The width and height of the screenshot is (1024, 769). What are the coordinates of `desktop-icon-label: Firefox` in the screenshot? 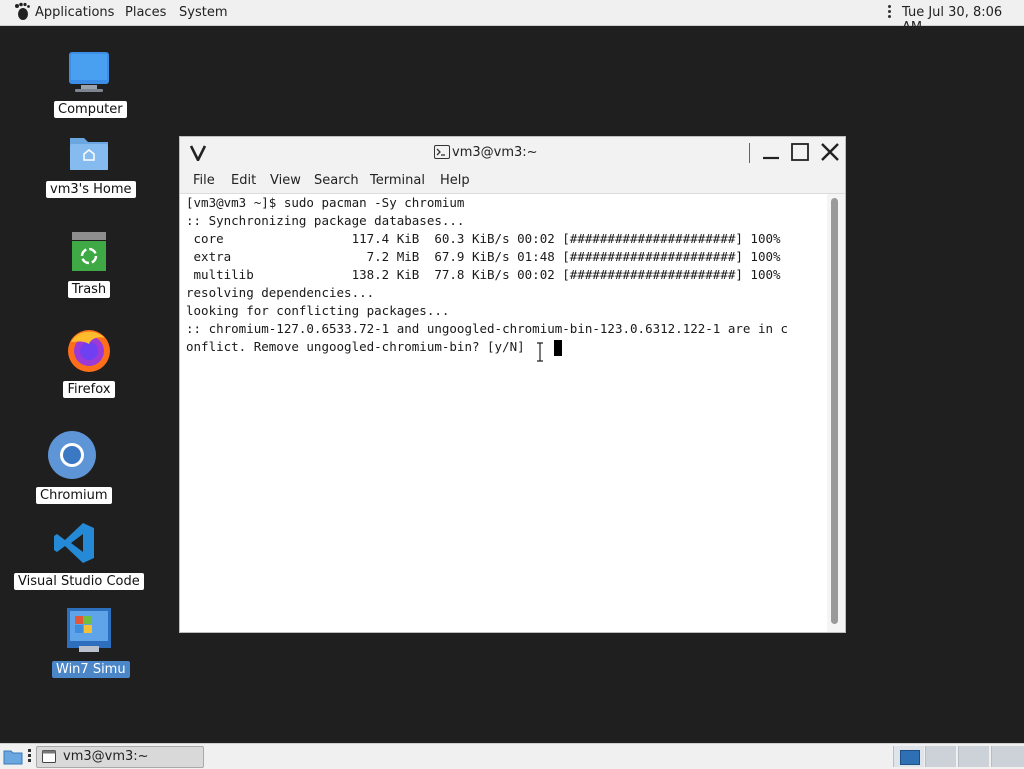 It's located at (89, 389).